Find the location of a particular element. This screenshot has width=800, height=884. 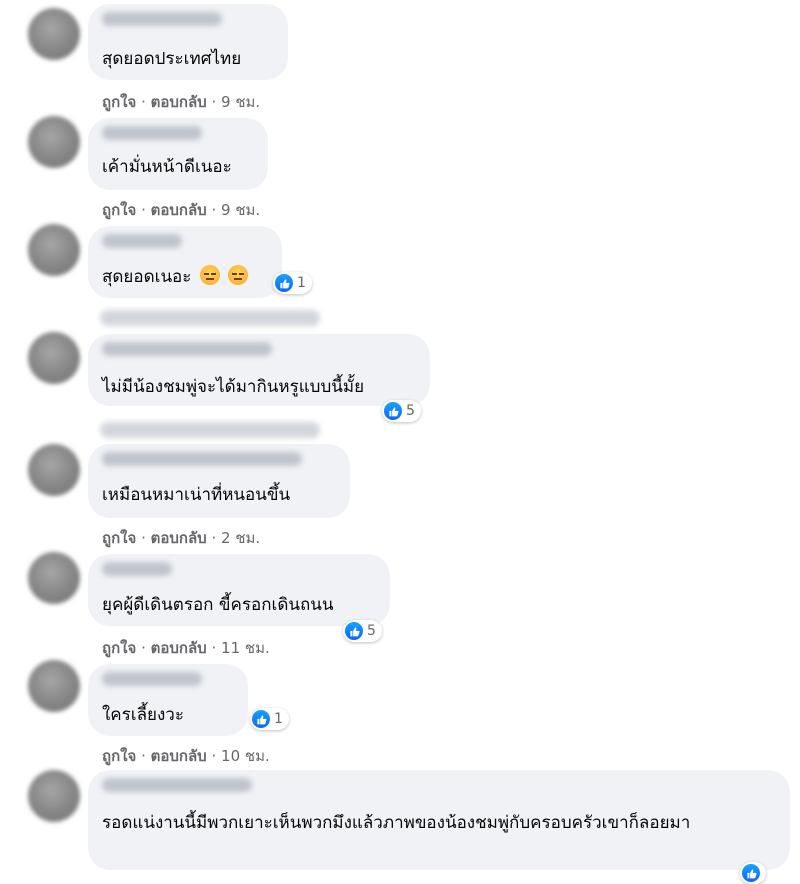

comment-text: เหมือนหมาเน่าที่หนอนขึ้น is located at coordinates (196, 495).